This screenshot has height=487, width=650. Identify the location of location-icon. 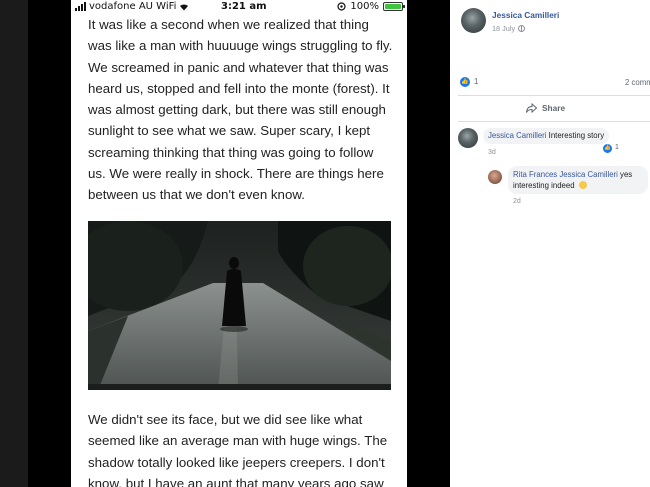
(342, 6).